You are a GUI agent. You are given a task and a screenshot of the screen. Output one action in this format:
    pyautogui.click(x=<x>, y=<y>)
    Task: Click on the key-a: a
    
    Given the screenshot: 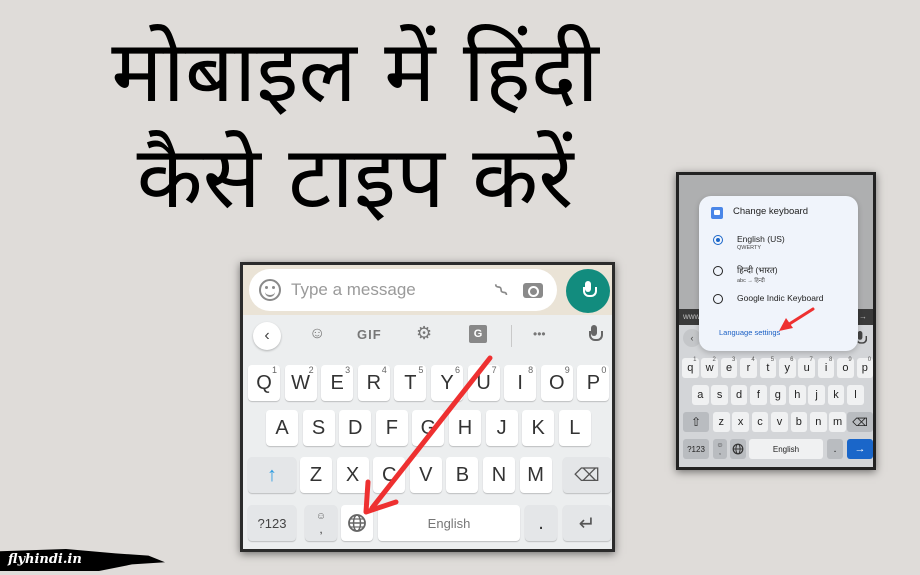 What is the action you would take?
    pyautogui.click(x=700, y=395)
    